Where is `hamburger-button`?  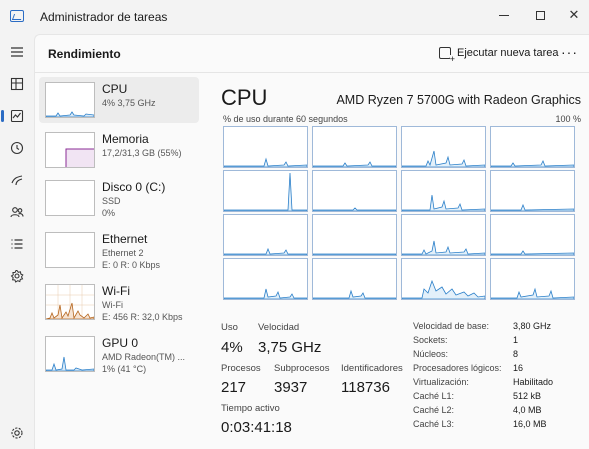 hamburger-button is located at coordinates (17, 52).